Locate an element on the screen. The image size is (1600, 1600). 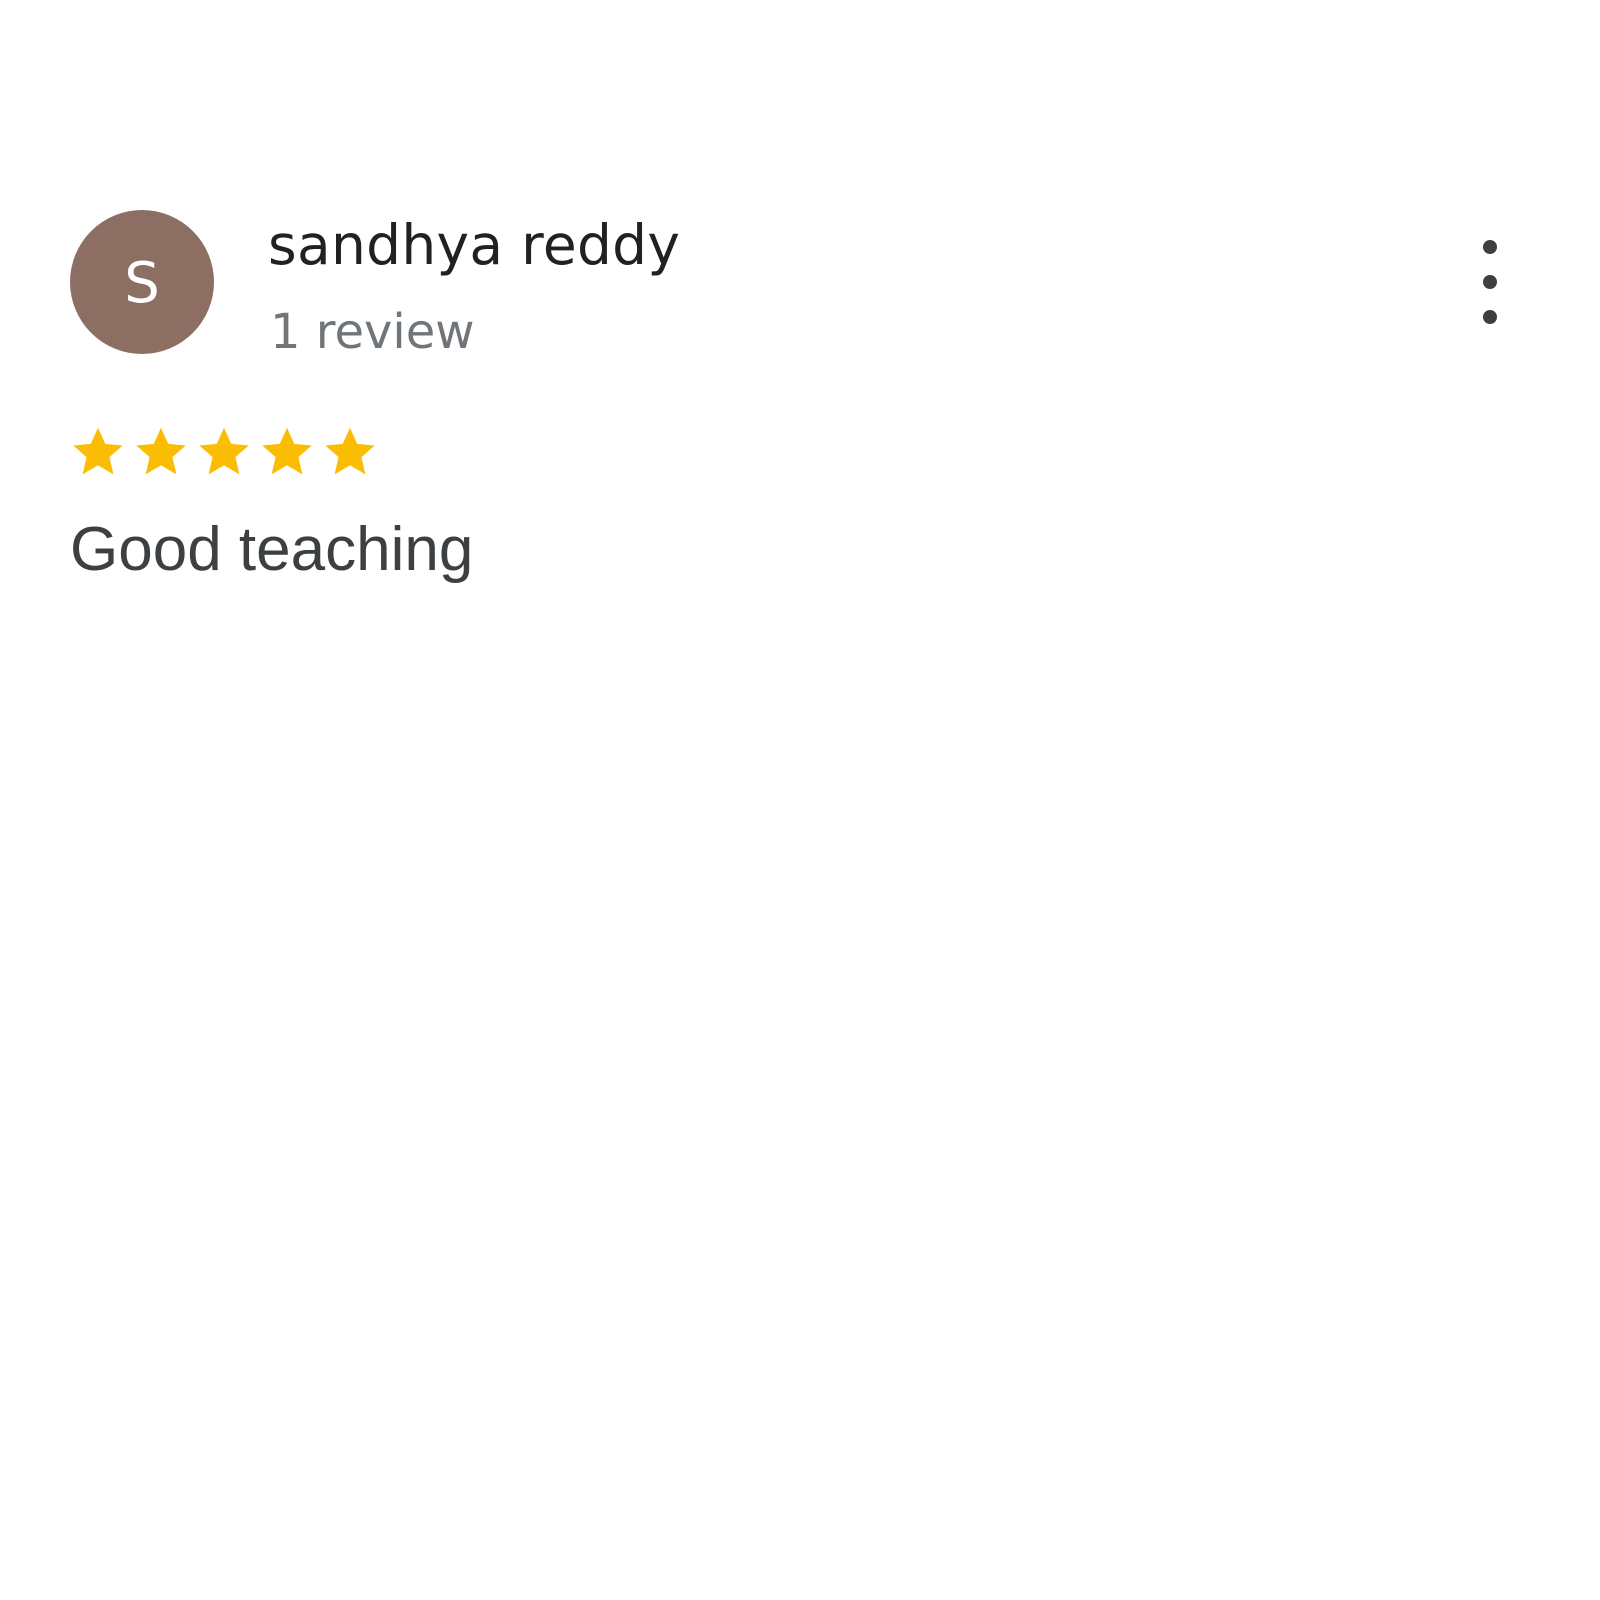
avatar: S is located at coordinates (142, 282).